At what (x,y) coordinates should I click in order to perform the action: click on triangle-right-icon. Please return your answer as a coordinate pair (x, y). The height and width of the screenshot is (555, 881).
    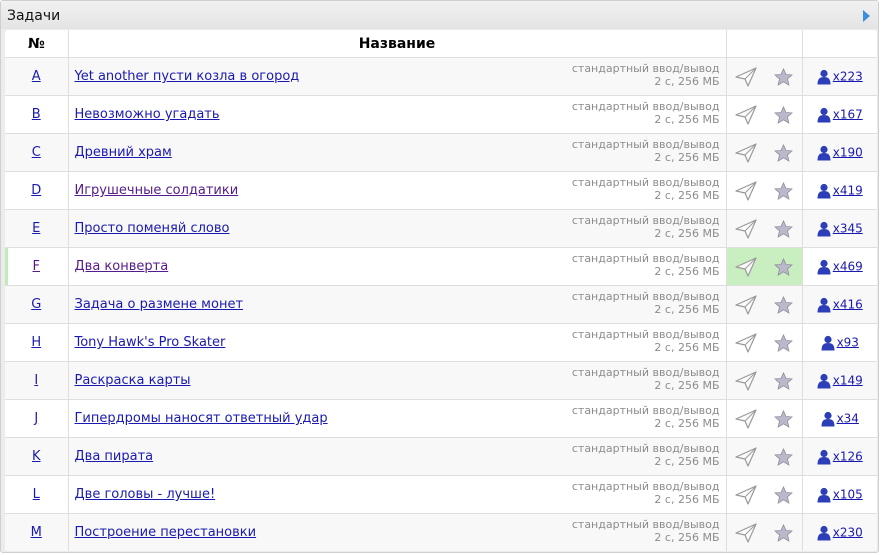
    Looking at the image, I should click on (866, 16).